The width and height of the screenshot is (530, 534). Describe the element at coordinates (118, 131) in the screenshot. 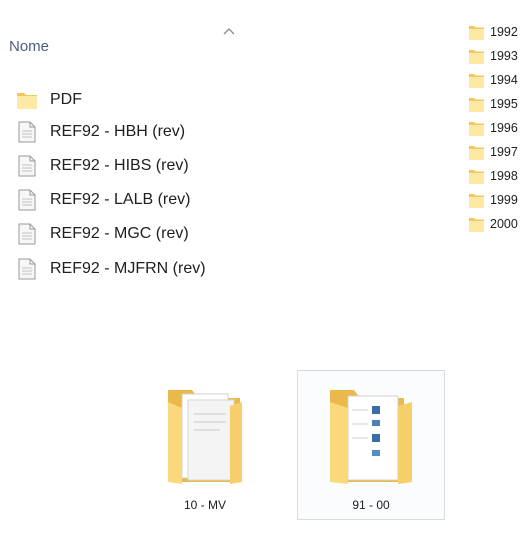

I see `list-item-label: REF92 - HBH (rev)` at that location.